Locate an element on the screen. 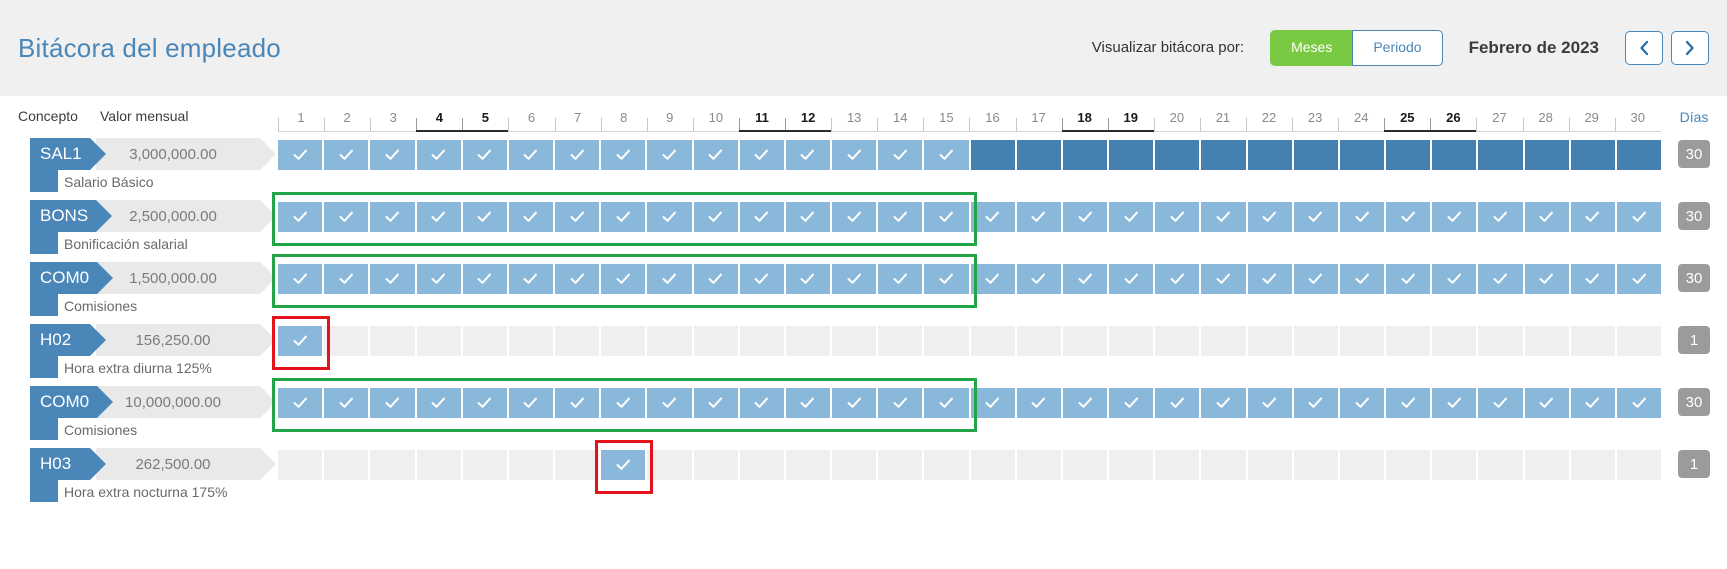  next-period-button is located at coordinates (1690, 47).